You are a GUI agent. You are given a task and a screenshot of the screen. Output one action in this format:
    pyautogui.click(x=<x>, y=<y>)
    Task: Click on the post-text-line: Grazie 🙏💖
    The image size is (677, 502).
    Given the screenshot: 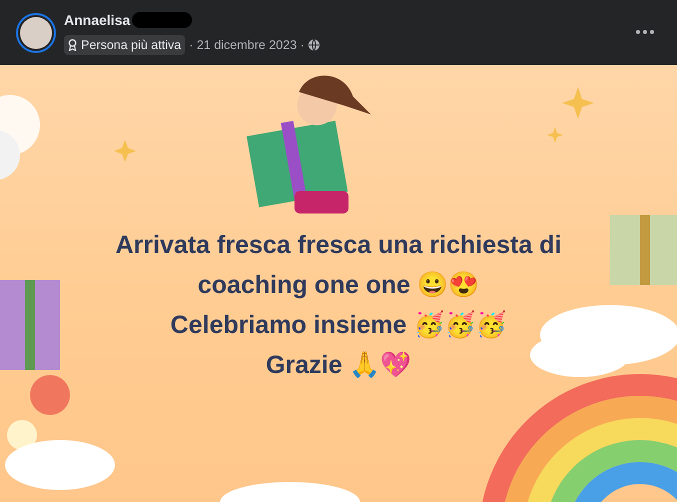 What is the action you would take?
    pyautogui.click(x=339, y=365)
    